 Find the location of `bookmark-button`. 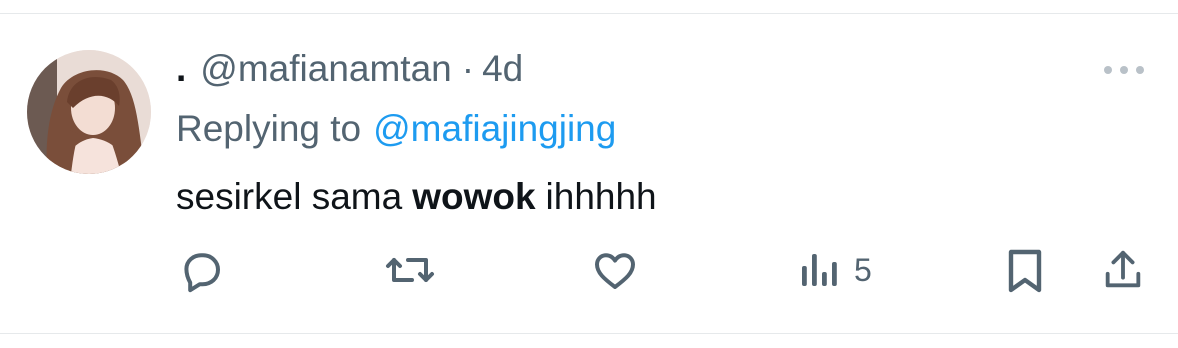

bookmark-button is located at coordinates (1025, 270).